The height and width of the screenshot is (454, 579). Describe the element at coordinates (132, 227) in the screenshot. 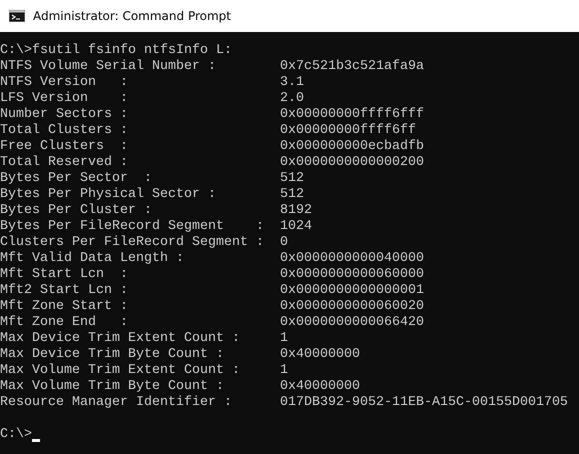

I see `field-label: Bytes Per FileRecord Segment :` at that location.